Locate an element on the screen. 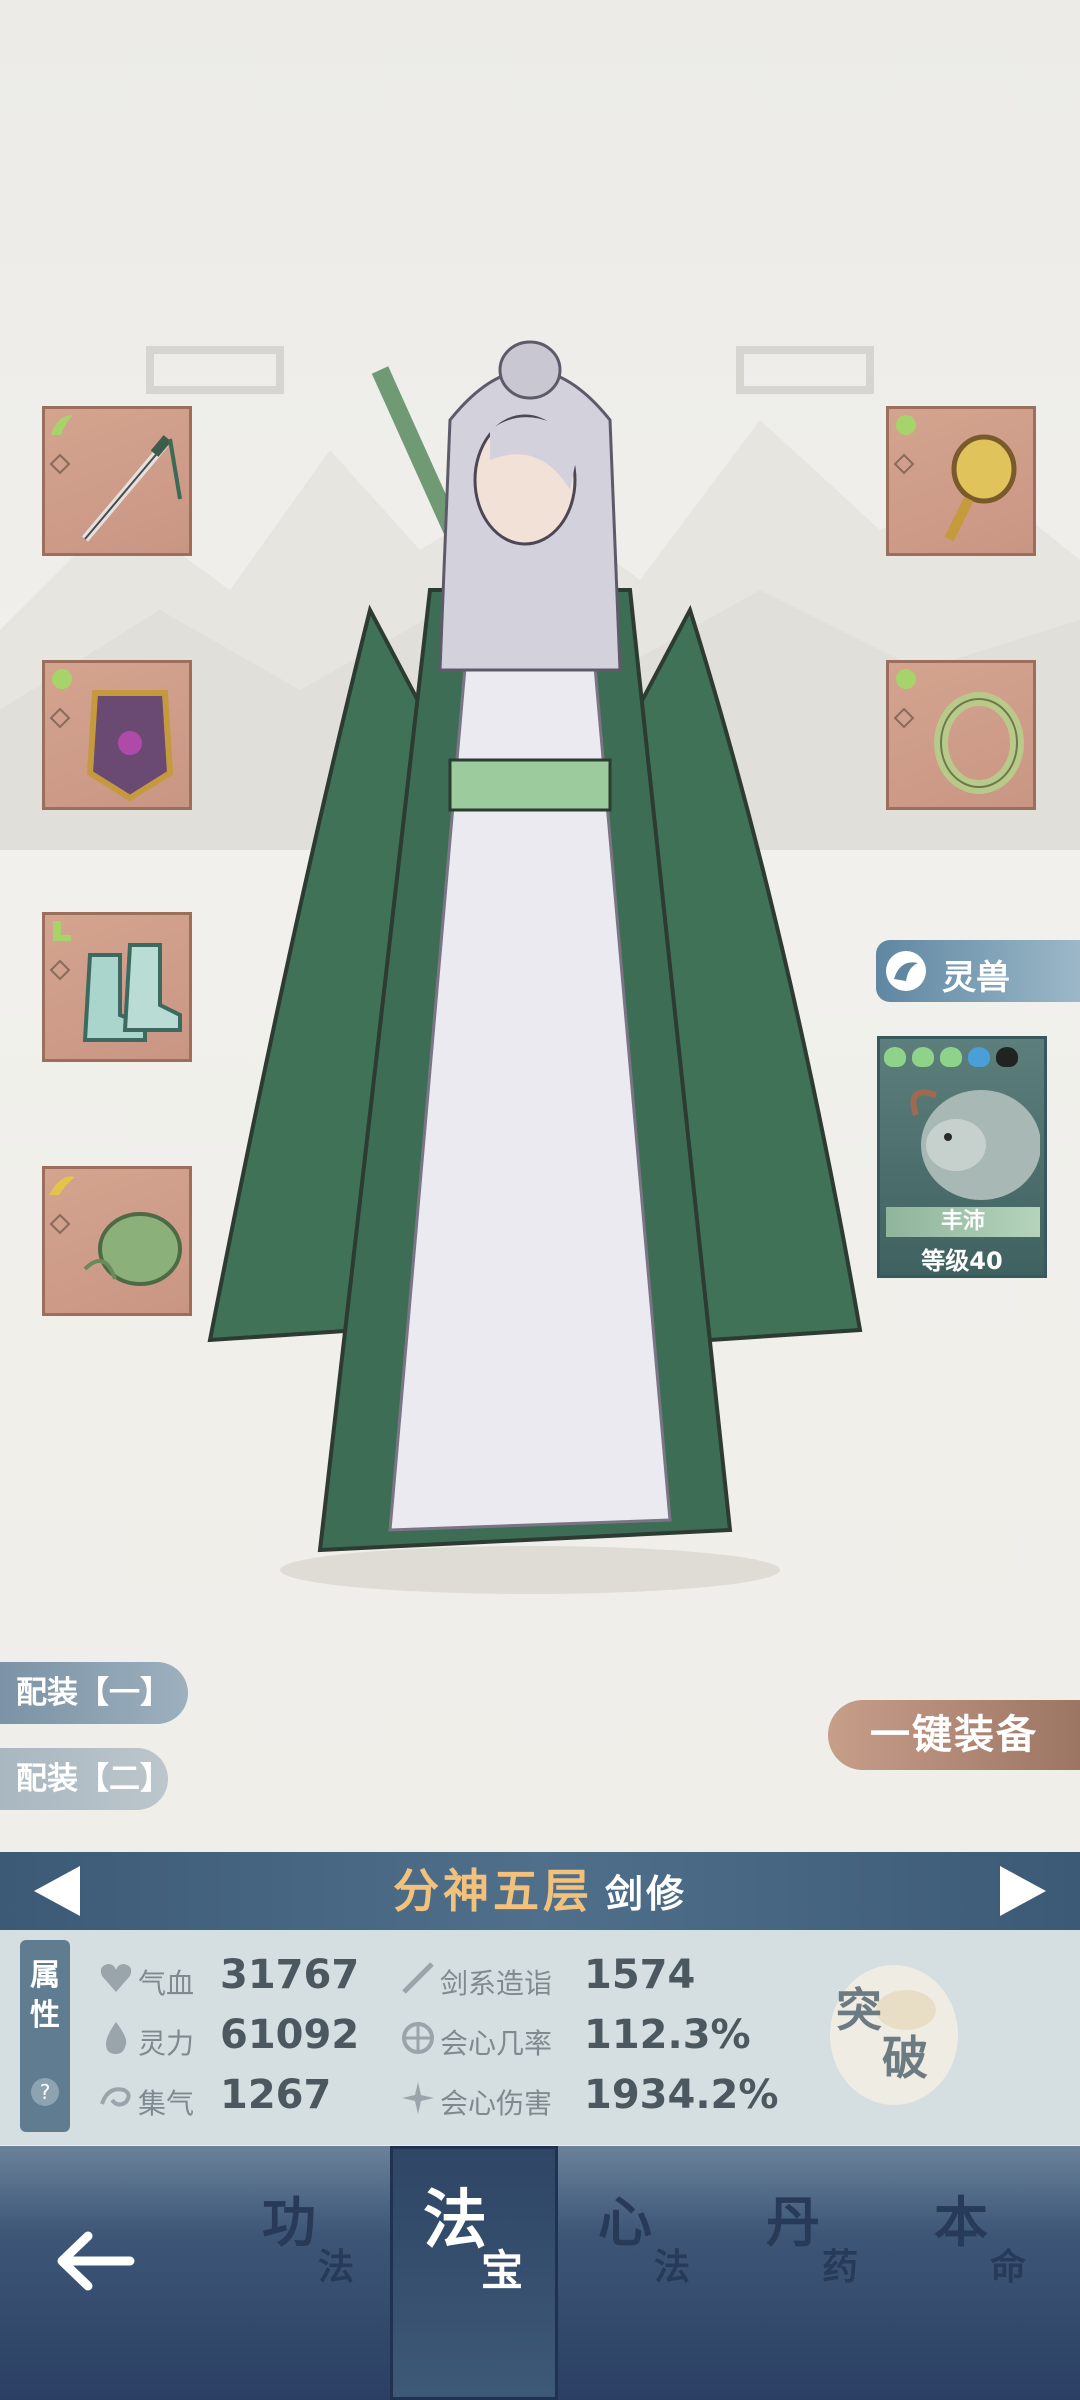  tab-benming: 本命 is located at coordinates (978, 2273).